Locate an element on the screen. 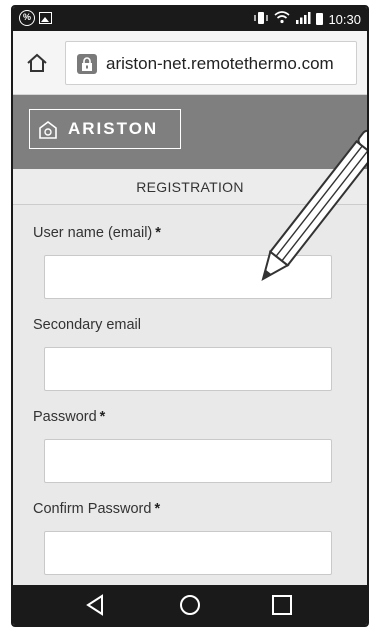 This screenshot has width=380, height=636. confirm-password-label-text: Confirm Password is located at coordinates (92, 509).